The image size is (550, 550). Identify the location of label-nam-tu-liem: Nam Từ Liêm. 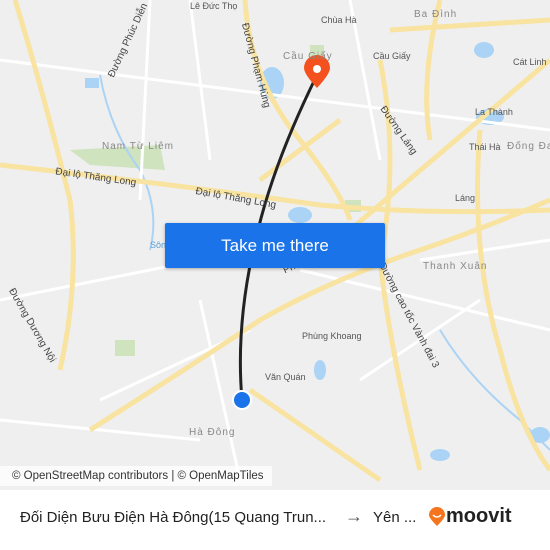
(138, 146).